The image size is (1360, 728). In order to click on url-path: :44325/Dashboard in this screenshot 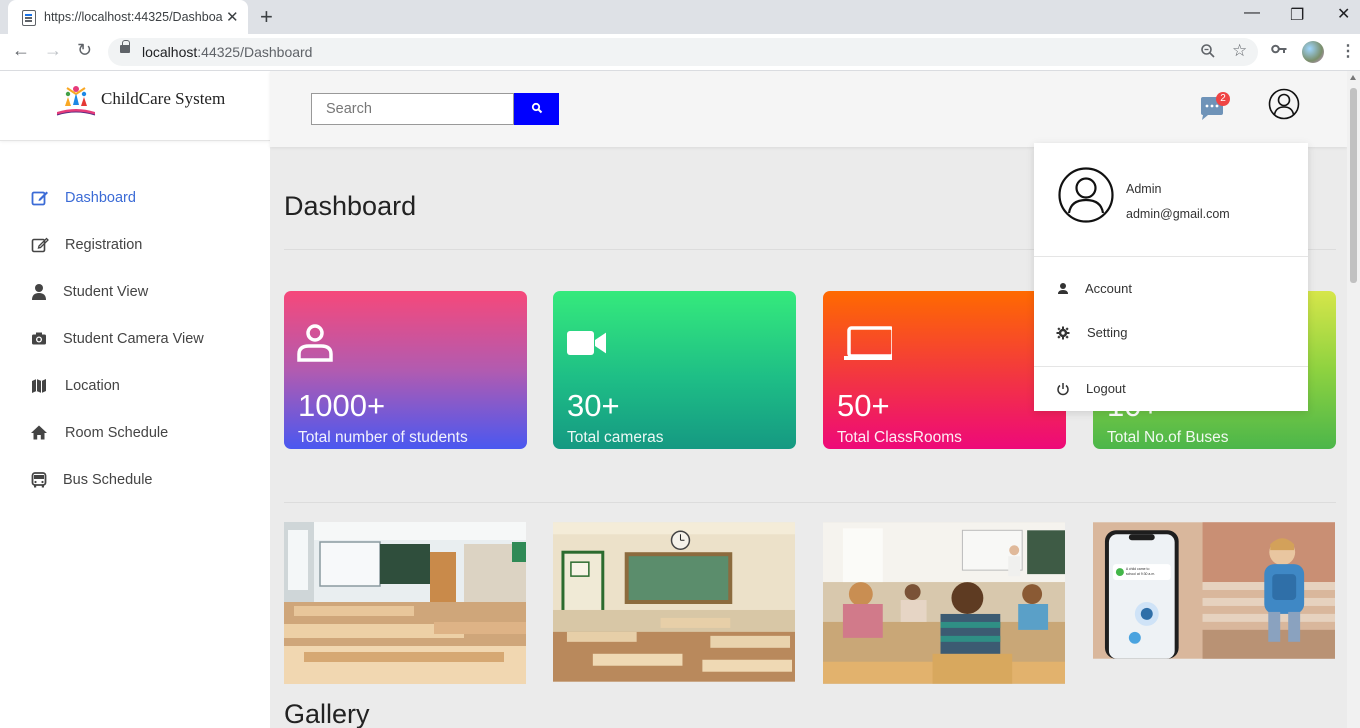, I will do `click(255, 52)`.